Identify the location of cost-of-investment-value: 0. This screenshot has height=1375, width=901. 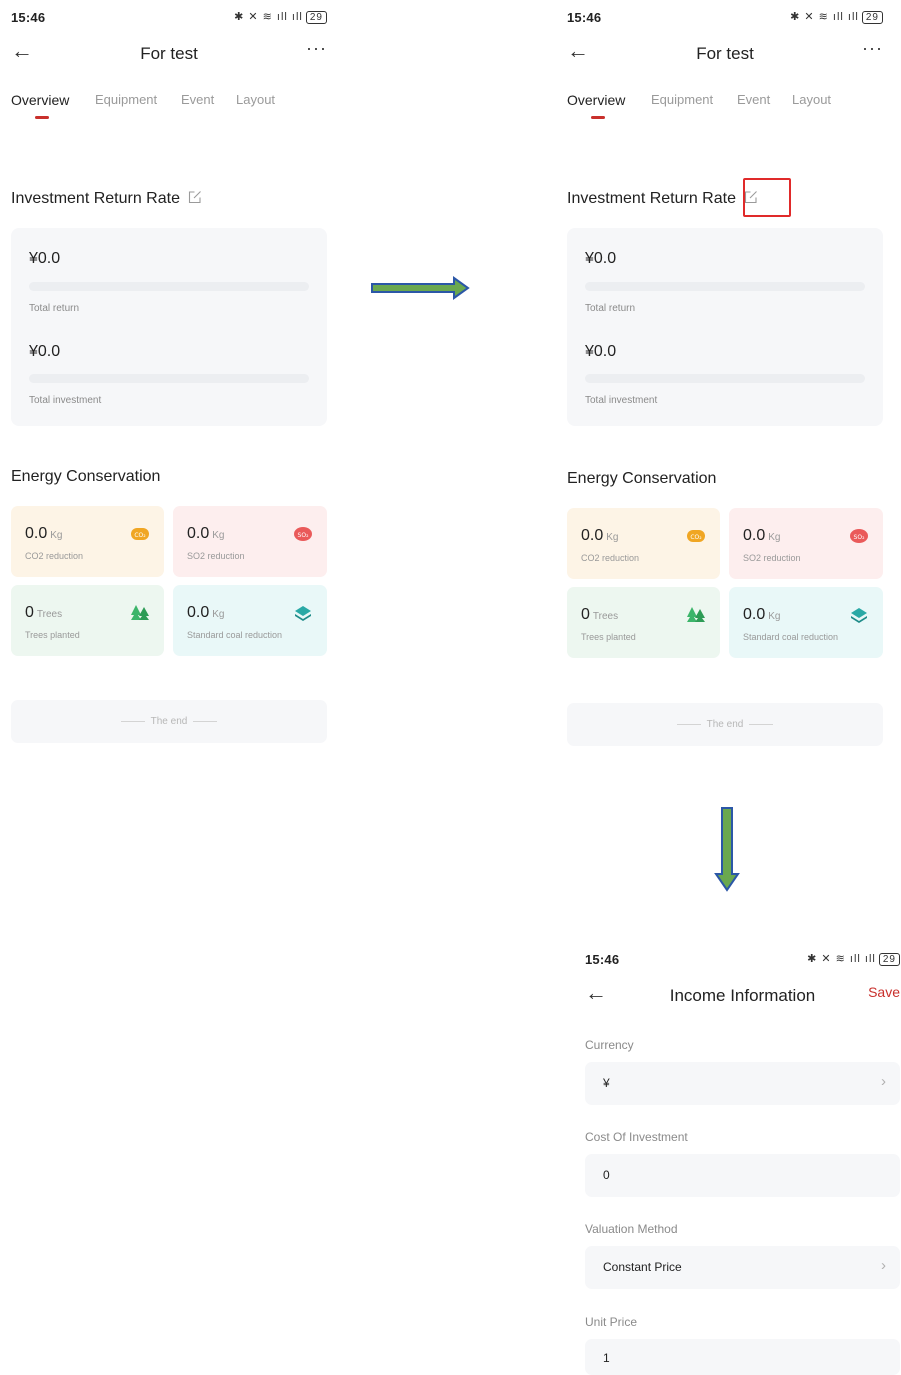
(606, 1175).